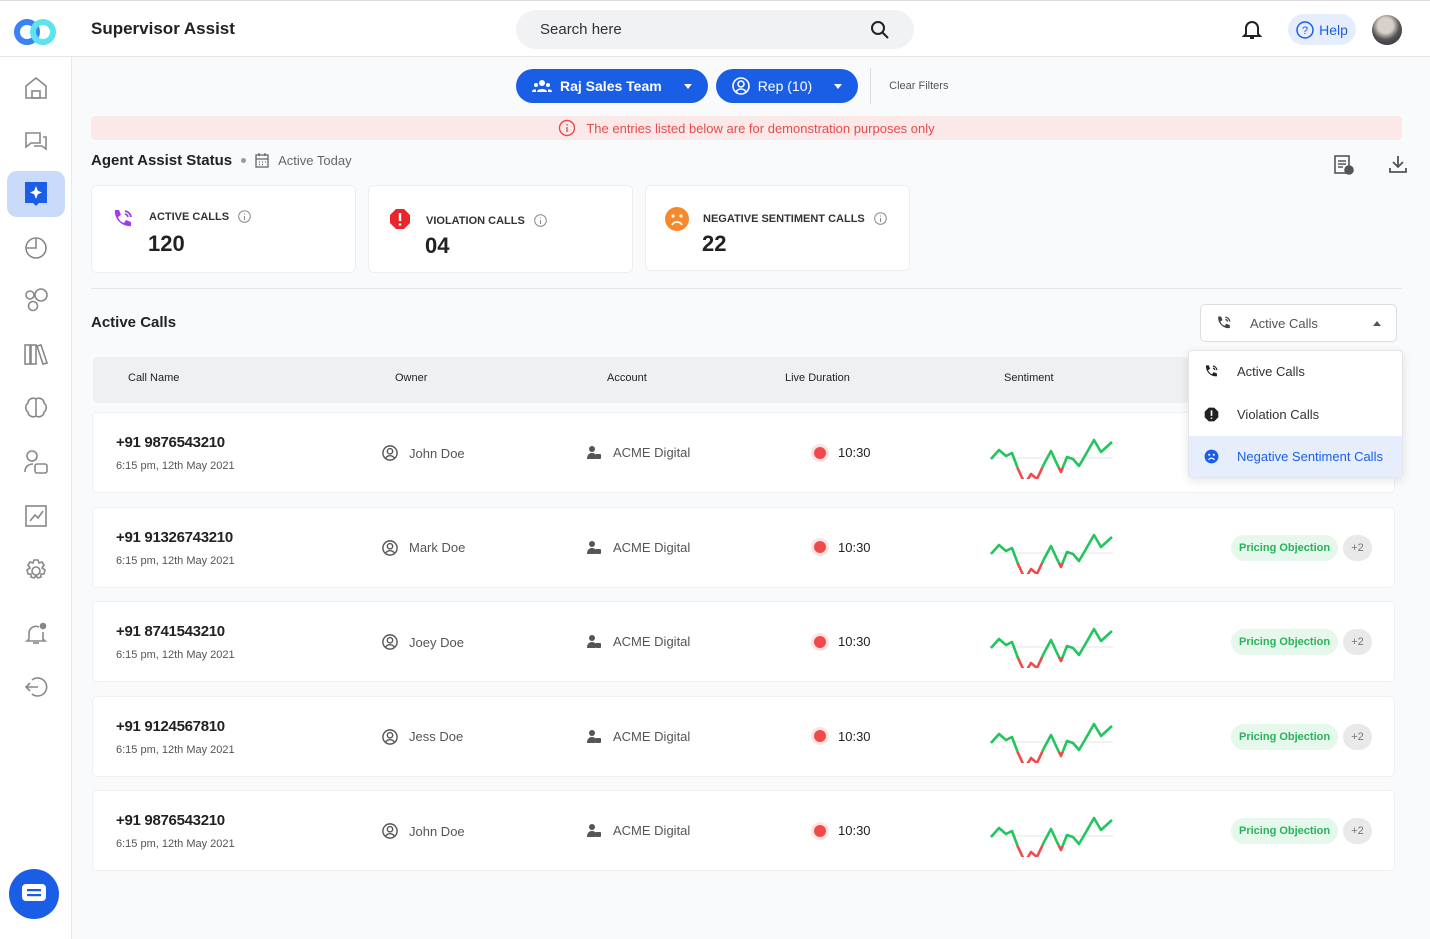 This screenshot has width=1430, height=939. I want to click on agent-assist-status: Agent Assist Status Active Today, so click(221, 160).